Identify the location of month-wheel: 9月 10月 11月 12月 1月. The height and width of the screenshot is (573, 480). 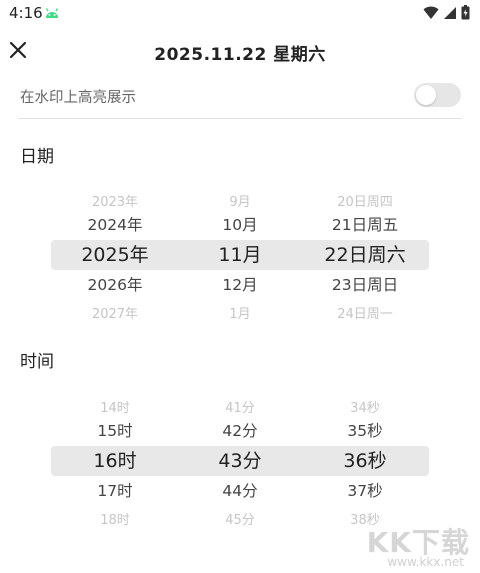
(240, 255).